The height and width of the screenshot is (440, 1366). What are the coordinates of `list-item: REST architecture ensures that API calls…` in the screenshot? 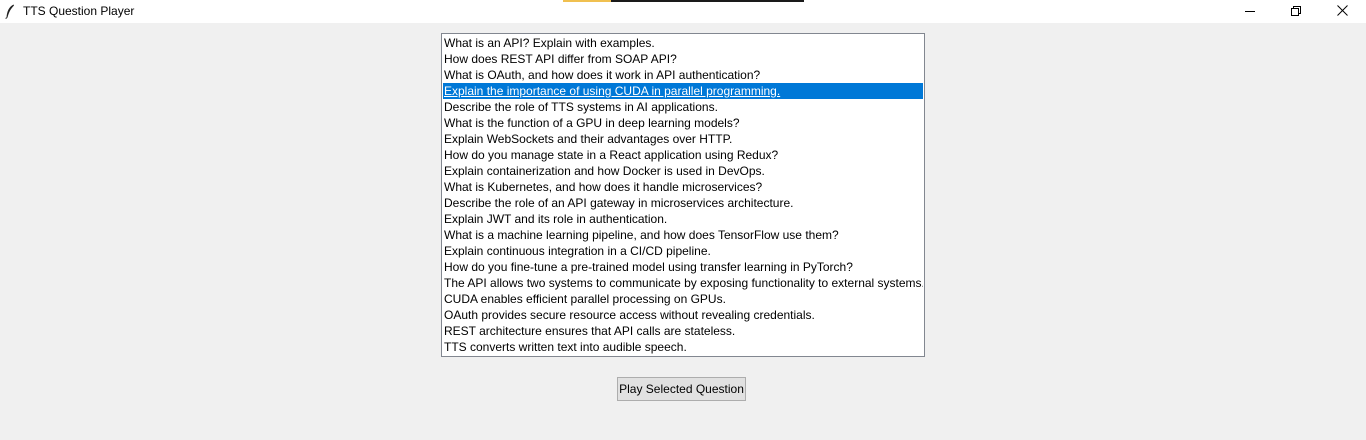 It's located at (683, 331).